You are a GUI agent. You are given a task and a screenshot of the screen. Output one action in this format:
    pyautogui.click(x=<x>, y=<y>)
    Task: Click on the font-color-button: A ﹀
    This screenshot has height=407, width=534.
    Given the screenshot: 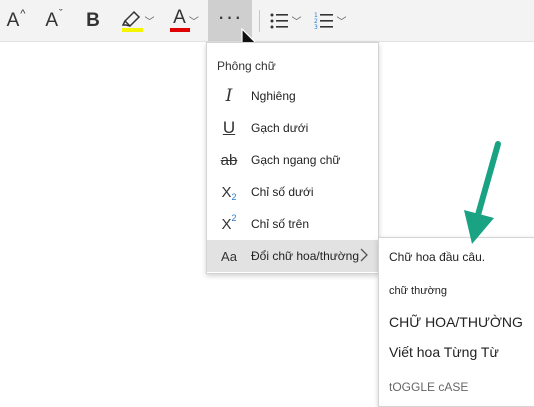 What is the action you would take?
    pyautogui.click(x=186, y=20)
    